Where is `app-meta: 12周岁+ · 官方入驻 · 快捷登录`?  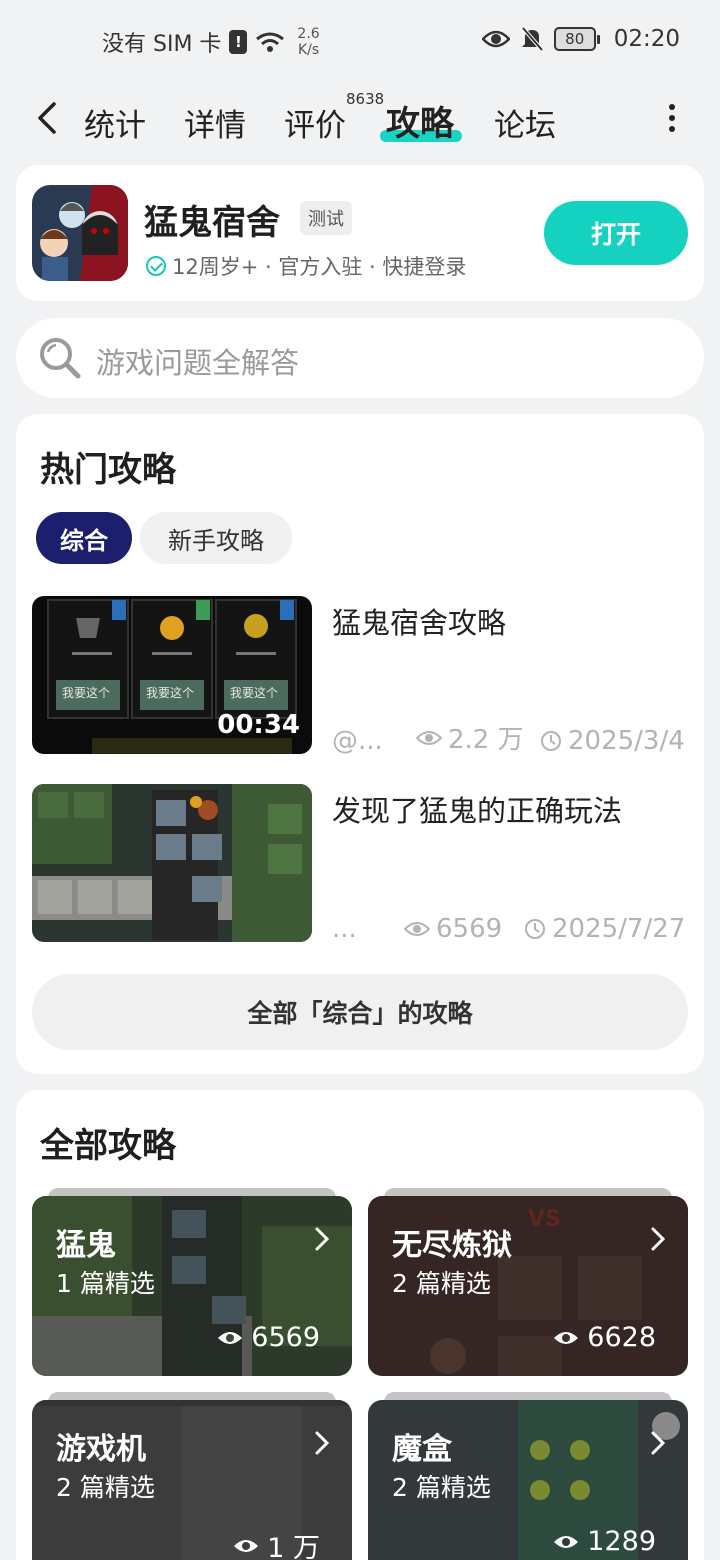
app-meta: 12周岁+ · 官方入驻 · 快捷登录 is located at coordinates (306, 266).